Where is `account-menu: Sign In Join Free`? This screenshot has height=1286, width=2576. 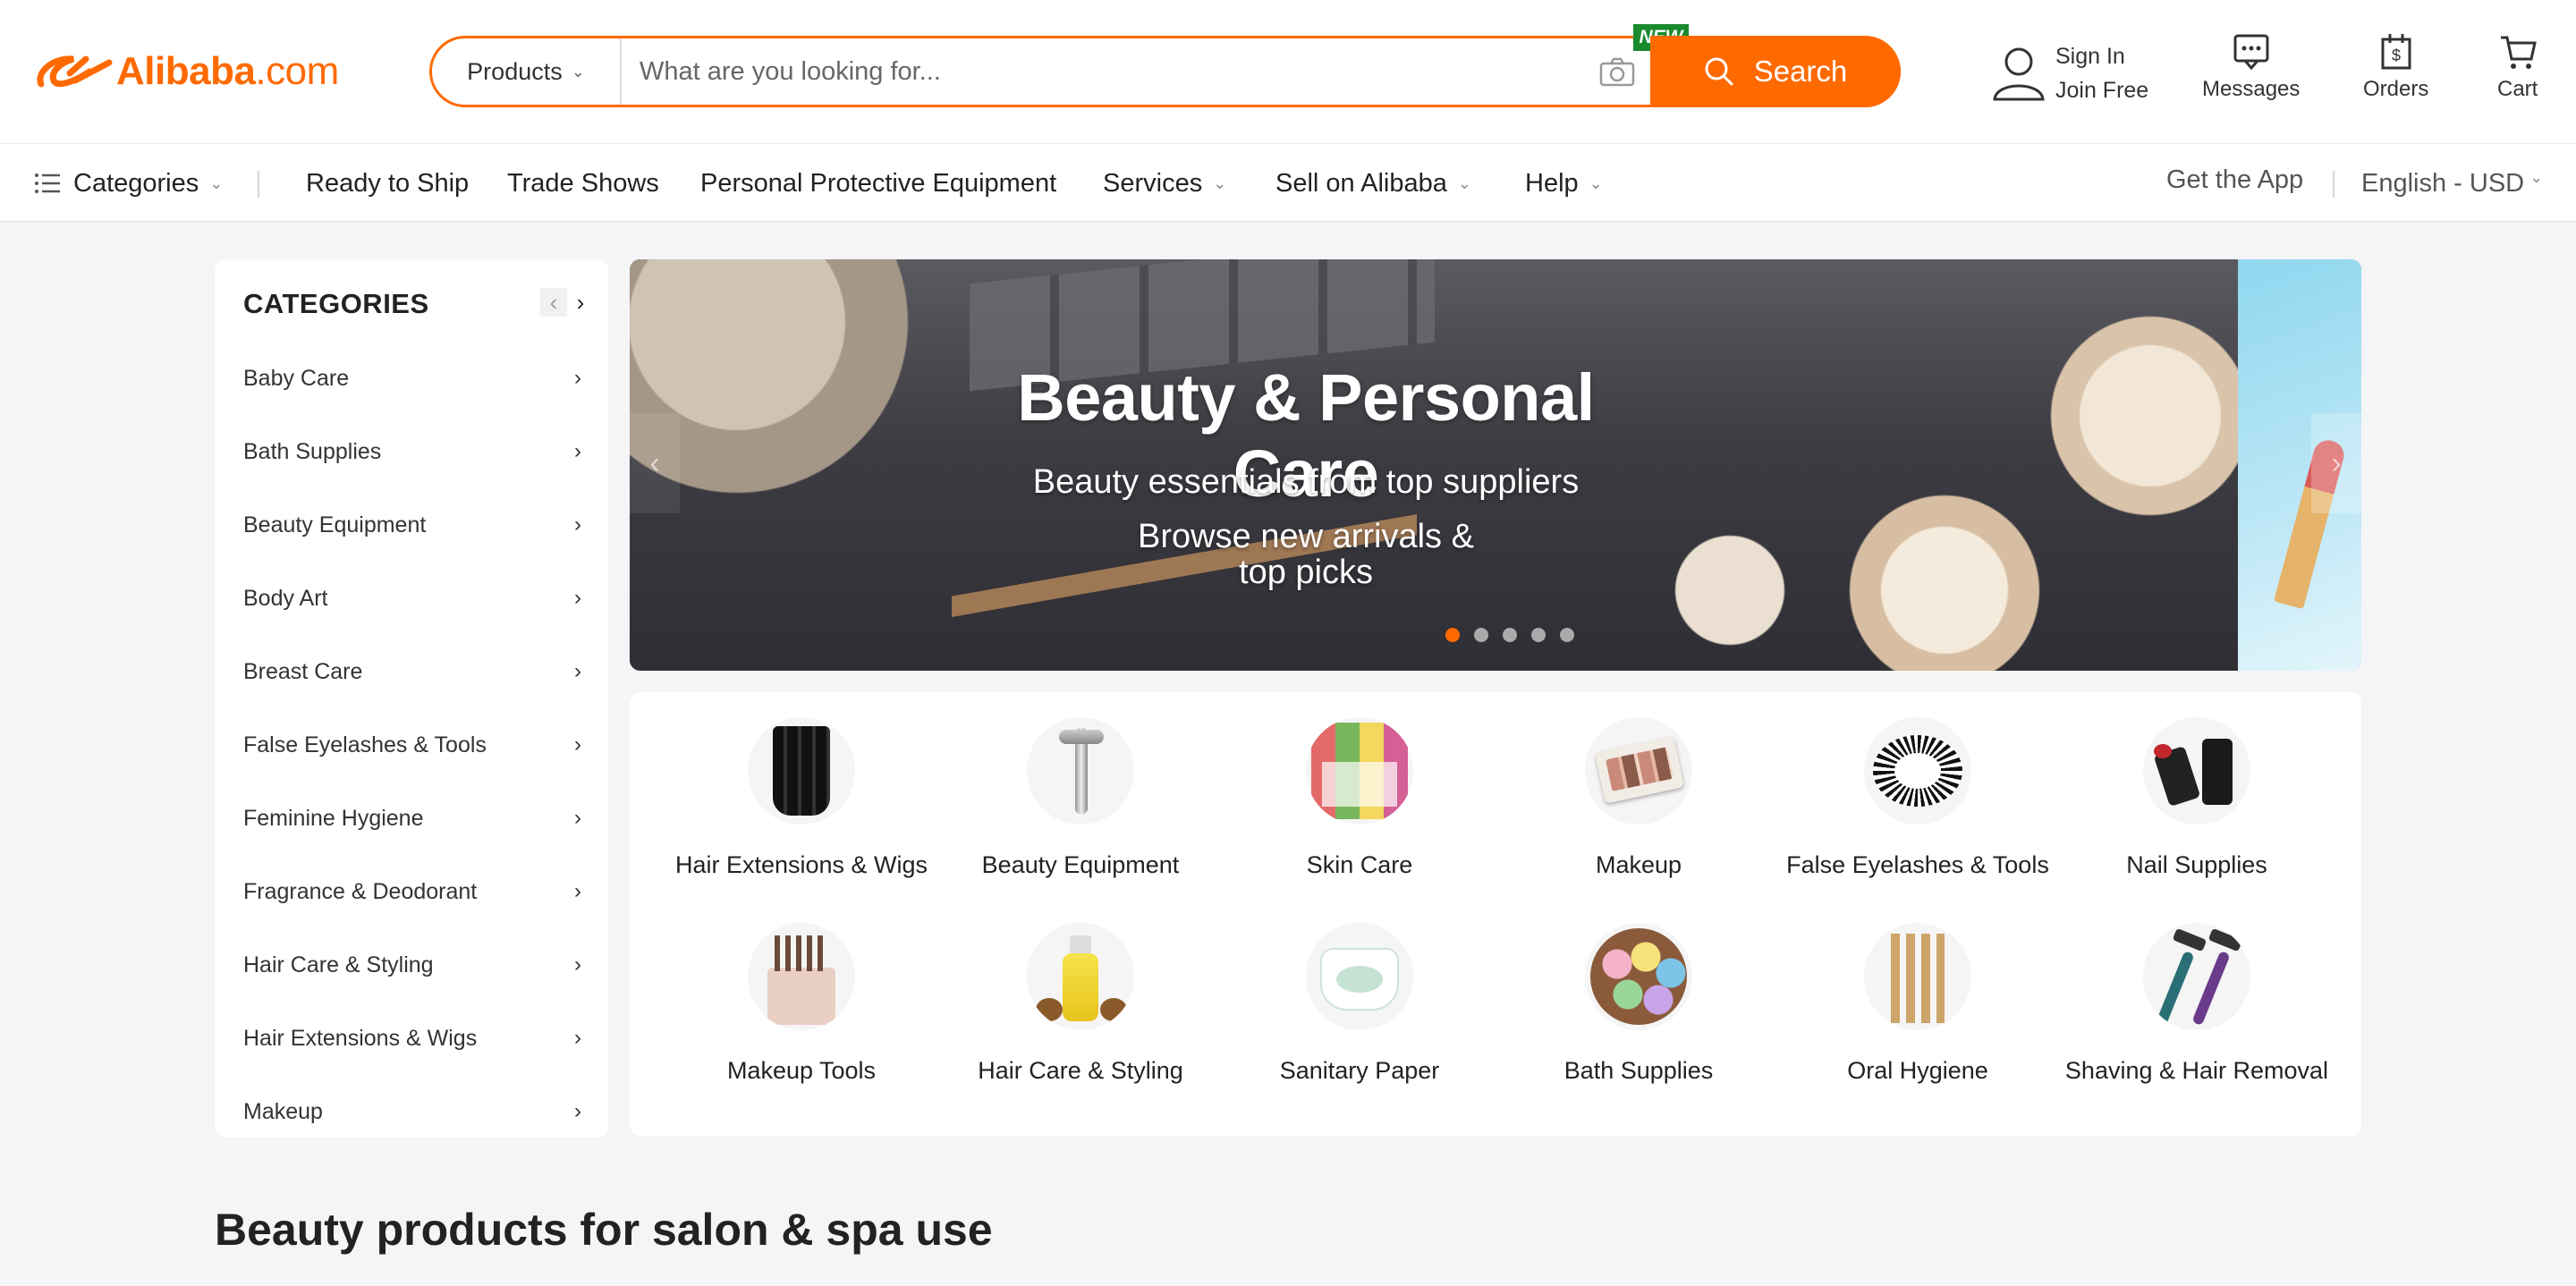
account-menu: Sign In Join Free is located at coordinates (2069, 73).